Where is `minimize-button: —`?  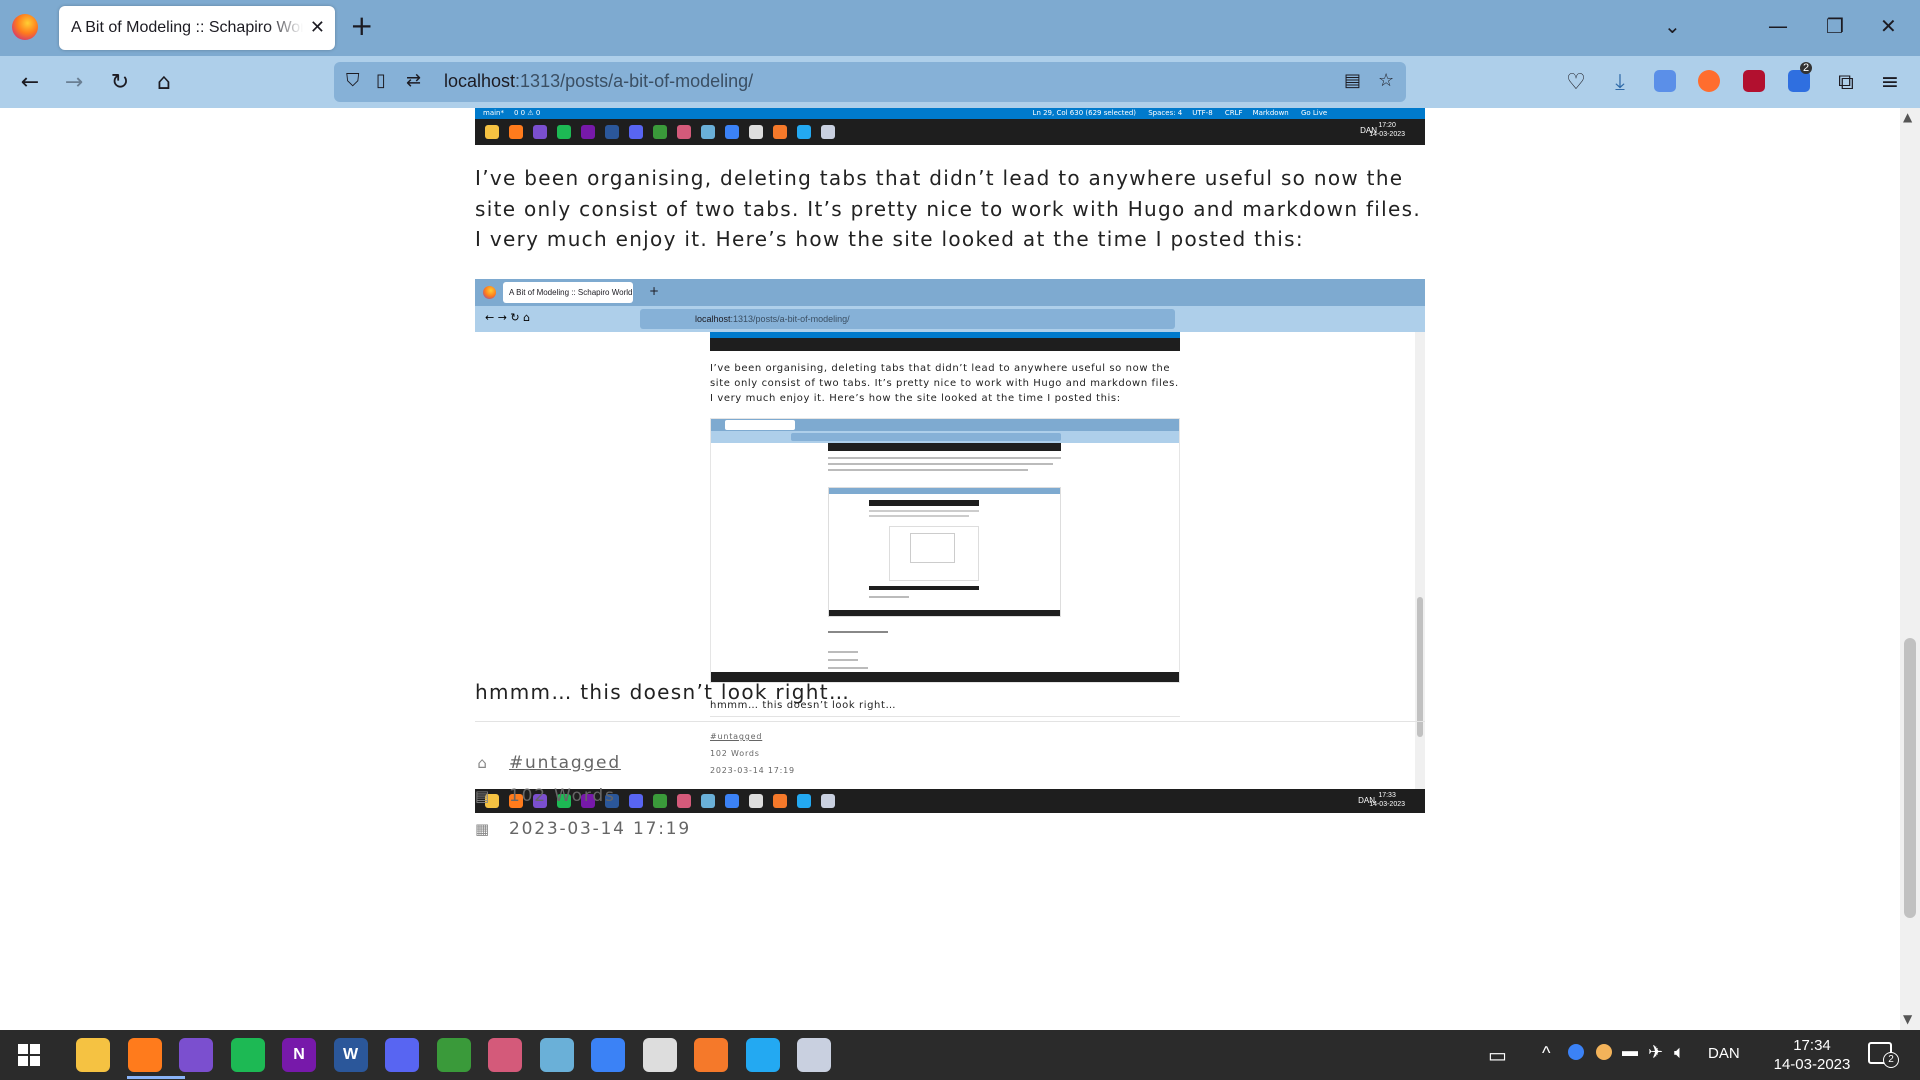
minimize-button: — is located at coordinates (1778, 26).